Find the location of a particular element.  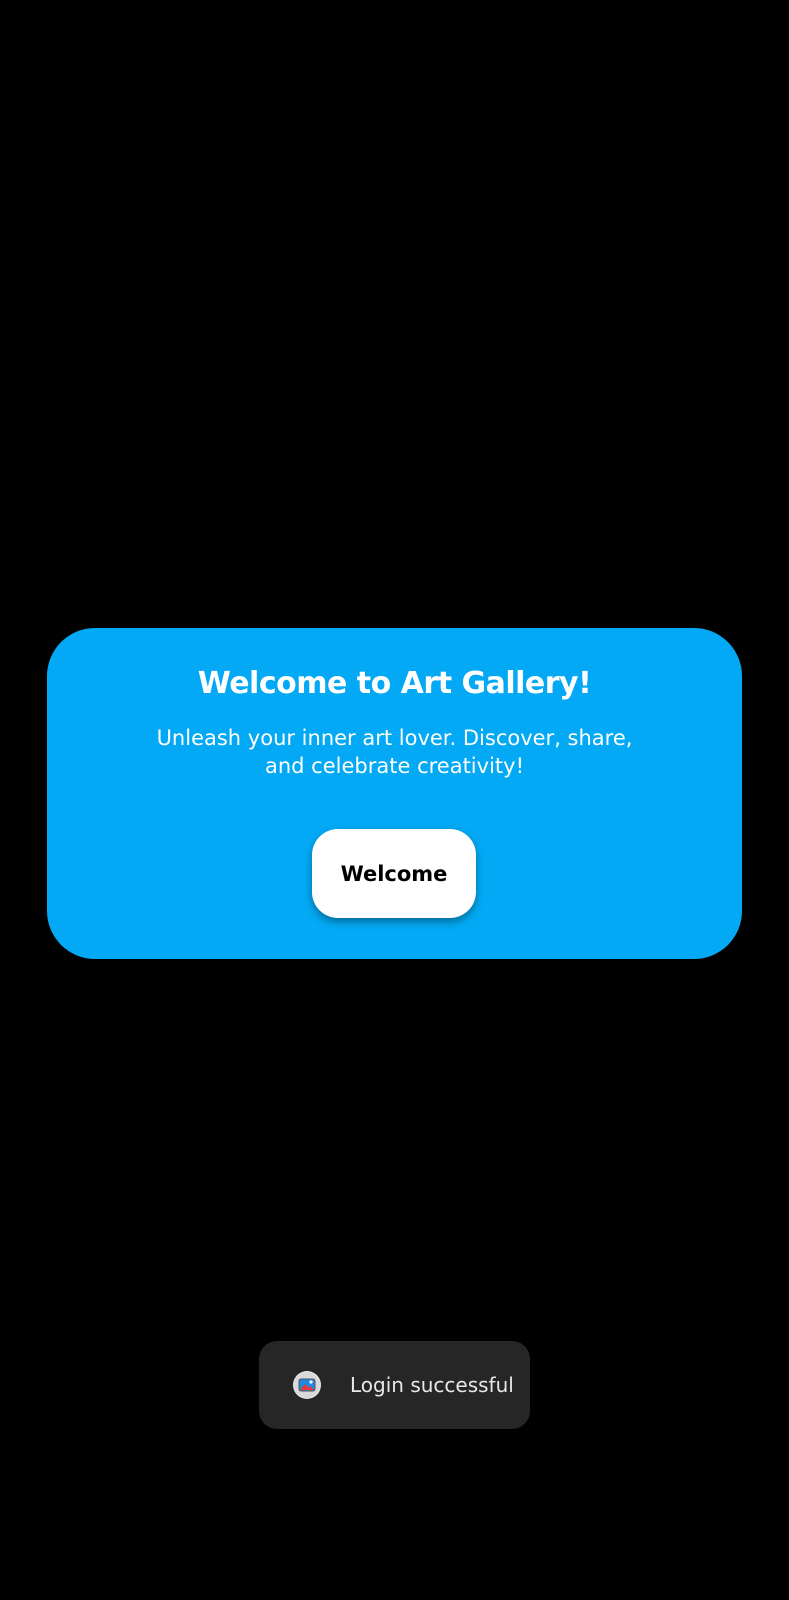

welcome-title: Welcome to Art Gallery! is located at coordinates (394, 683).